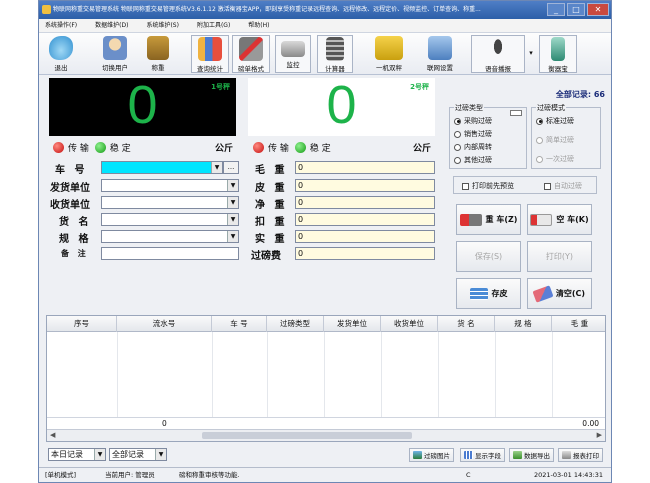 Image resolution: width=650 pixels, height=483 pixels. I want to click on menu-tools: 附加工具(G), so click(213, 25).